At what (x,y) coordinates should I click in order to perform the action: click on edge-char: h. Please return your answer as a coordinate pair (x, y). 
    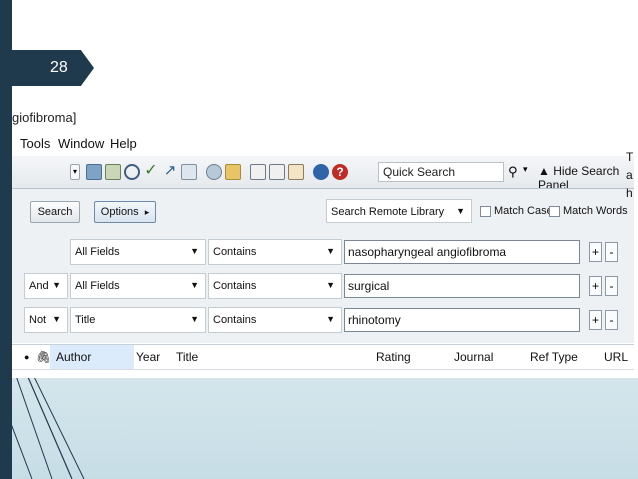
    Looking at the image, I should click on (629, 193).